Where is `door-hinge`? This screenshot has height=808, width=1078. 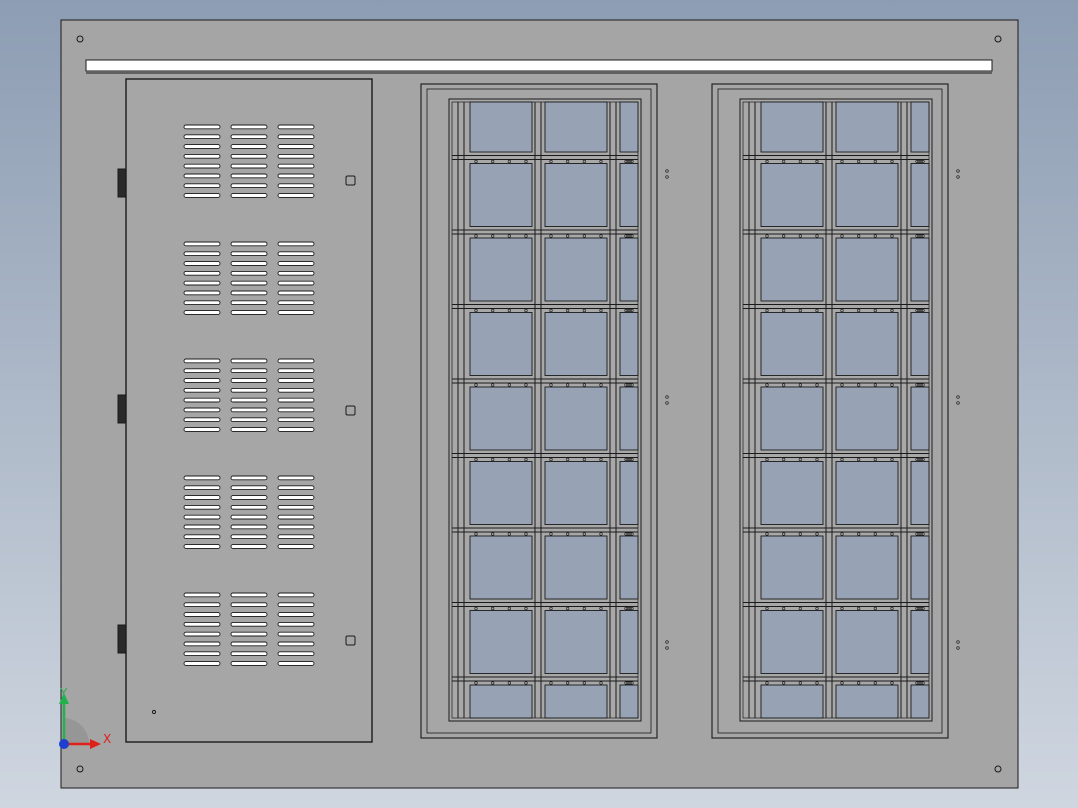
door-hinge is located at coordinates (122, 639).